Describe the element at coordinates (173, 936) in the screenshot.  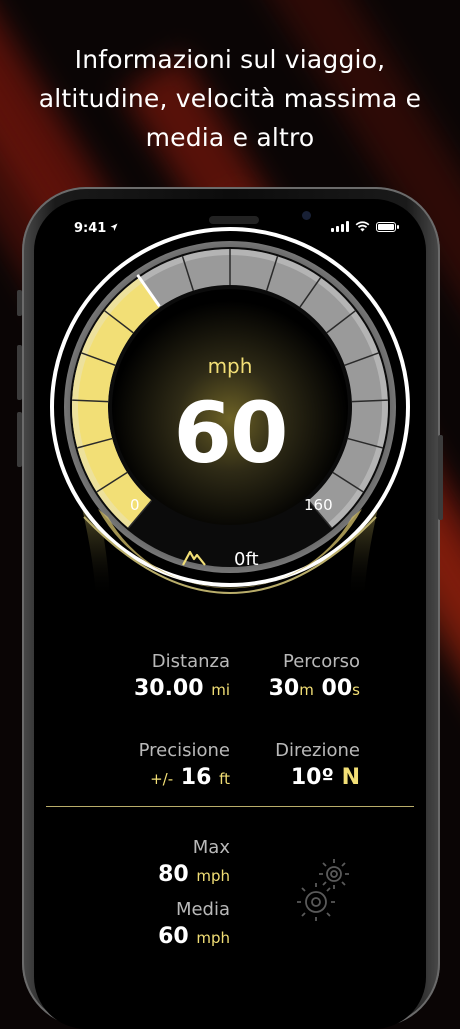
I see `average-value: 60` at that location.